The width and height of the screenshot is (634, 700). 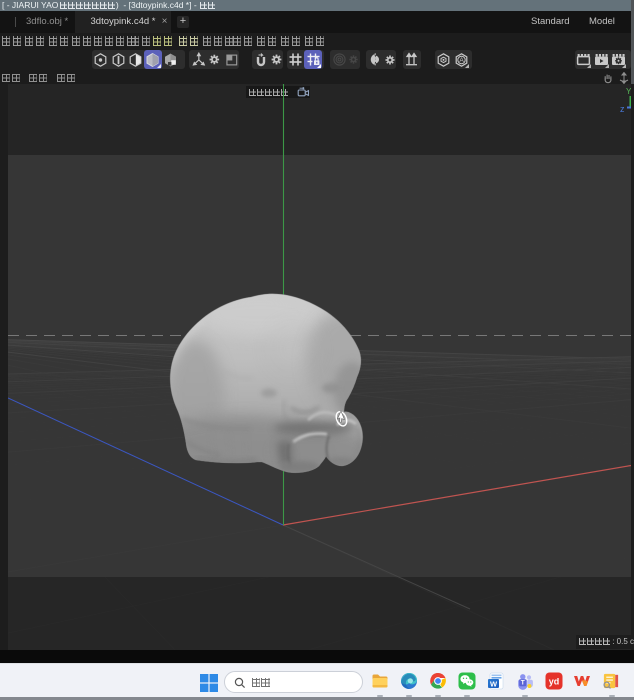 What do you see at coordinates (629, 91) in the screenshot?
I see `svg-text: Y` at bounding box center [629, 91].